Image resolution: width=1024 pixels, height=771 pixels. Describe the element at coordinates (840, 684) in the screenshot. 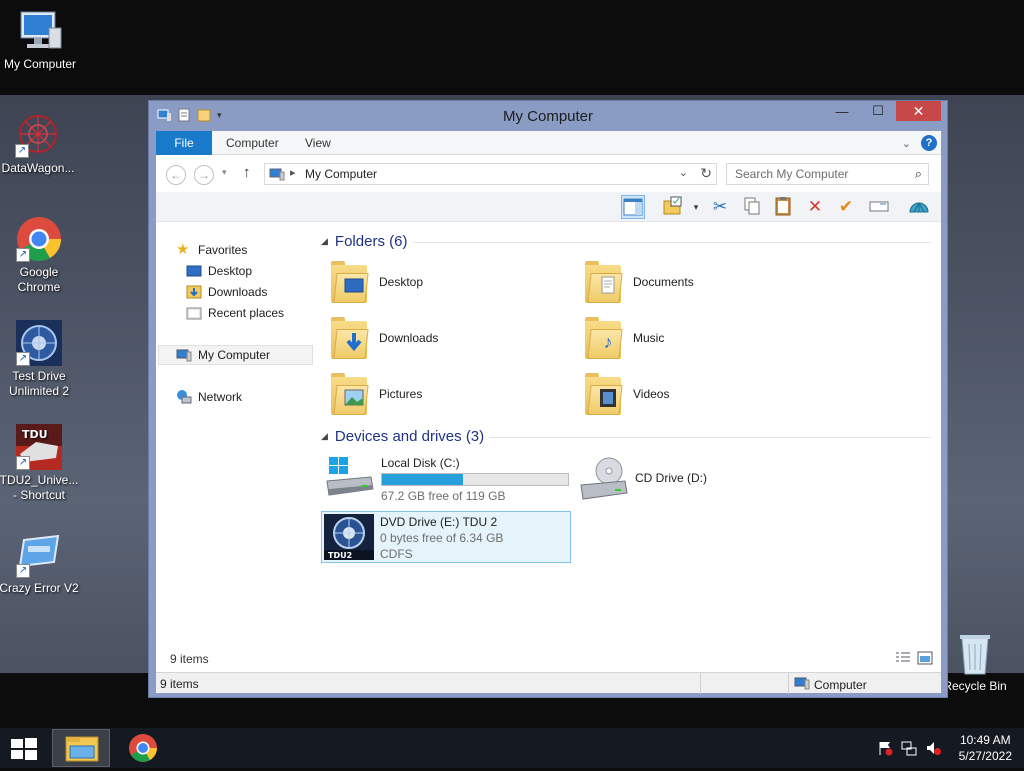

I see `status-zone: Computer` at that location.